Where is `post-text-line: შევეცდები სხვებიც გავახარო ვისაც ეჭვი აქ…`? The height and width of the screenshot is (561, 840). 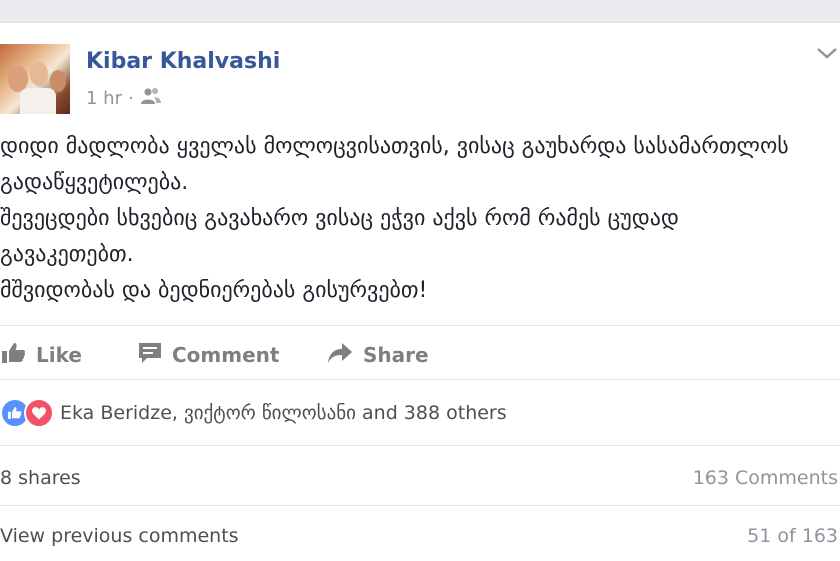
post-text-line: შევეცდები სხვებიც გავახარო ვისაც ეჭვი აქ… is located at coordinates (339, 218).